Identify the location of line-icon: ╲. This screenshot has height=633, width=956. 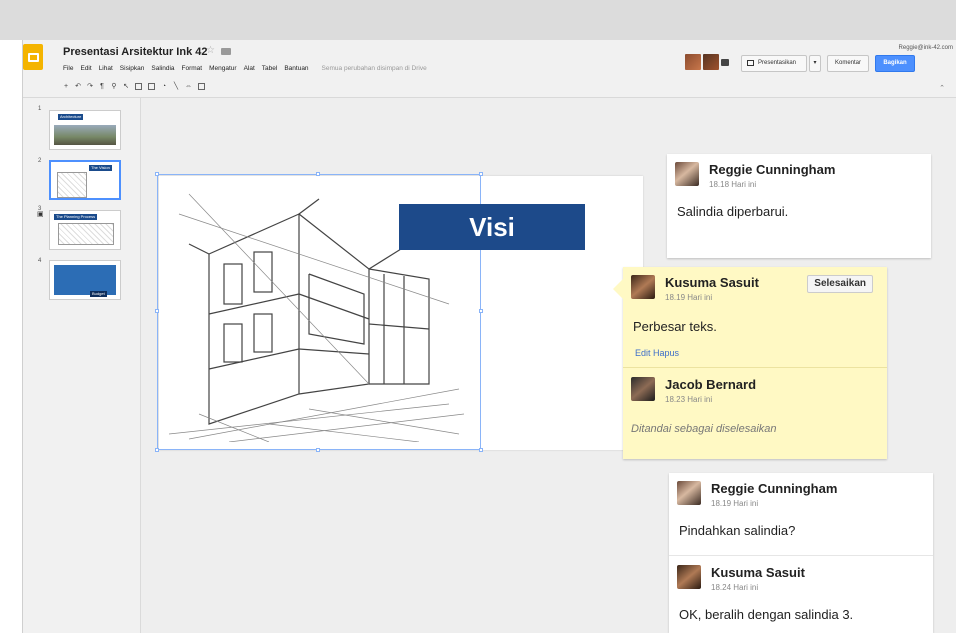
(176, 86).